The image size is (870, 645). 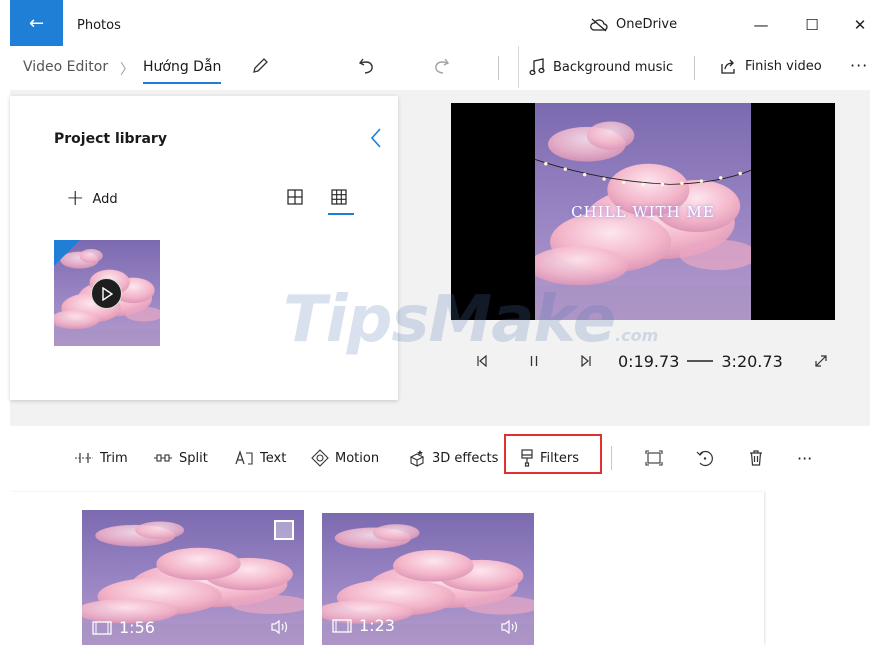 I want to click on finish-video-label: Finish video, so click(x=783, y=66).